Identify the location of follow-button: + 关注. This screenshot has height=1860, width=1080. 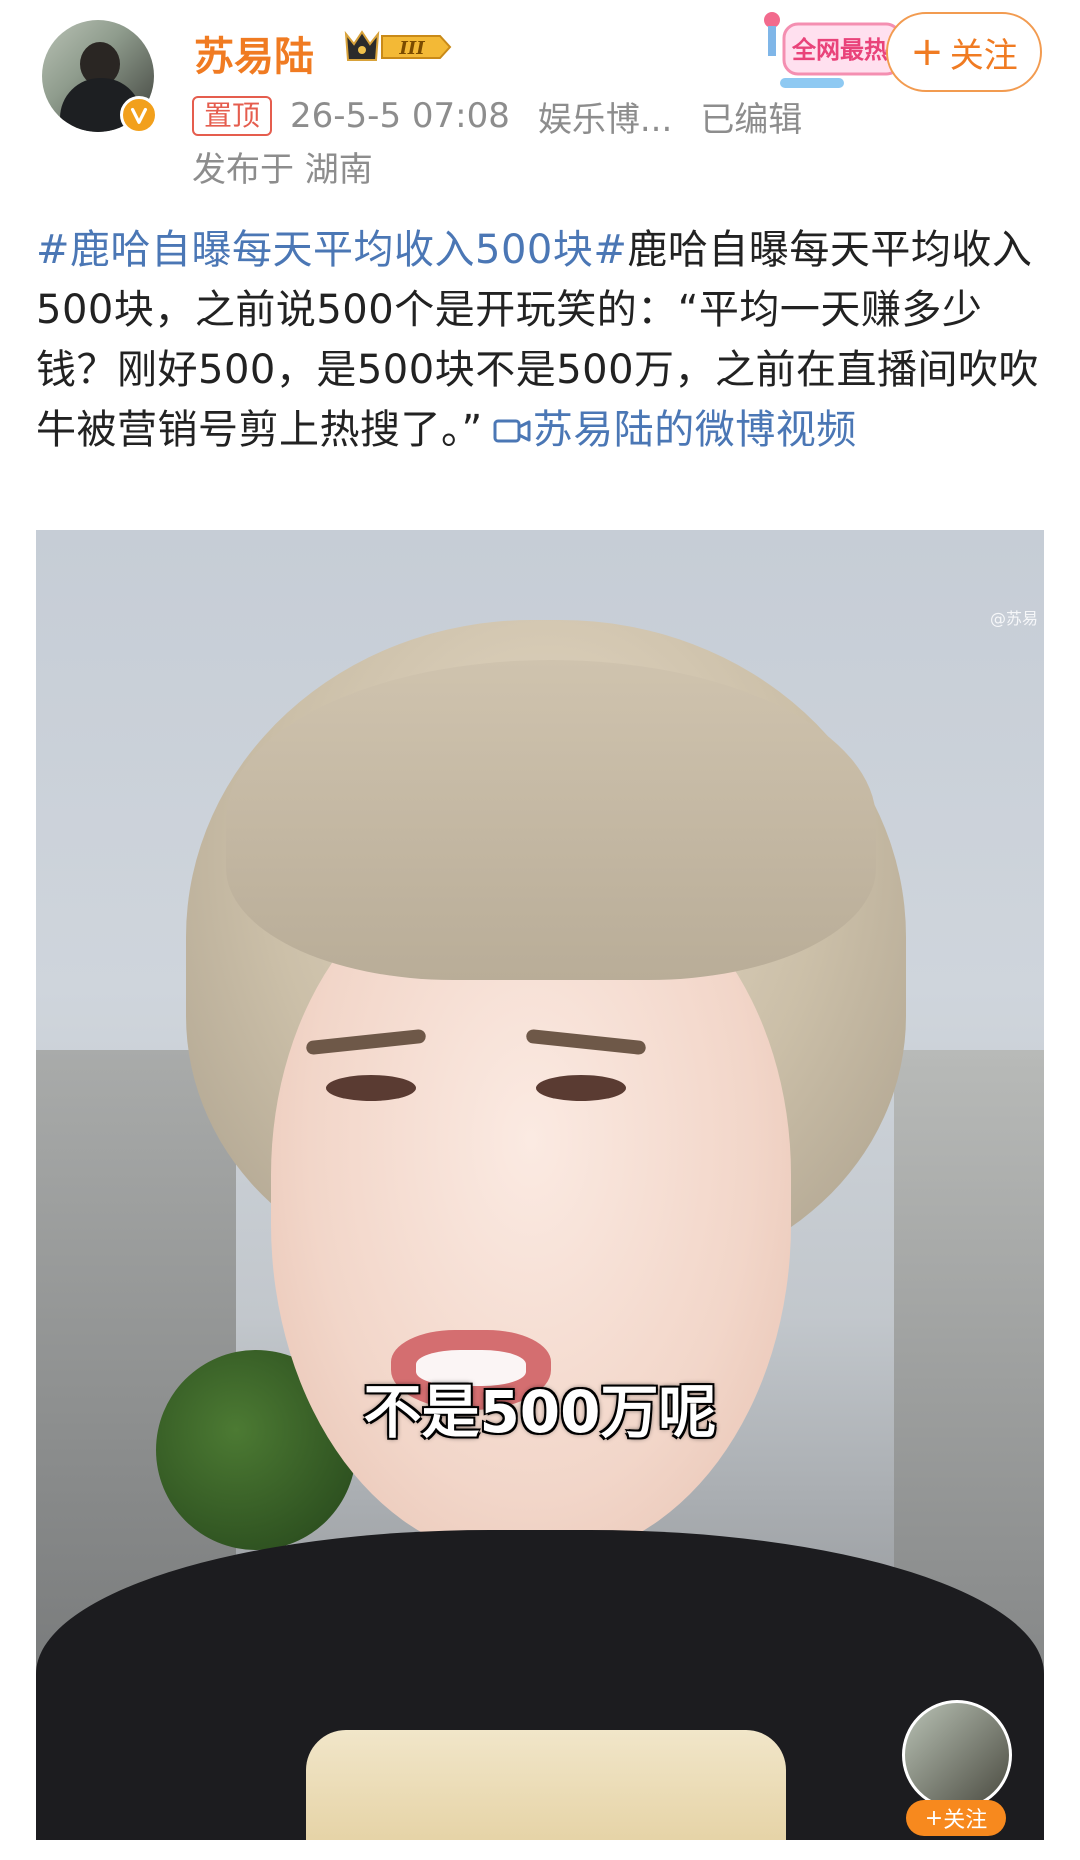
(964, 52).